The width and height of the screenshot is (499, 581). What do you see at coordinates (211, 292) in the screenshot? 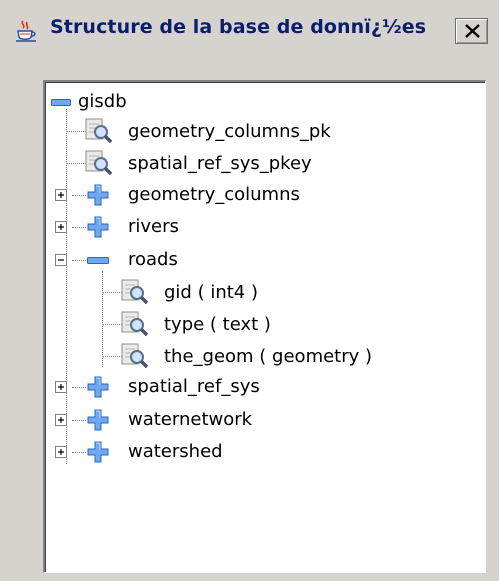
I see `tree-node-label: gid ( int4 )` at bounding box center [211, 292].